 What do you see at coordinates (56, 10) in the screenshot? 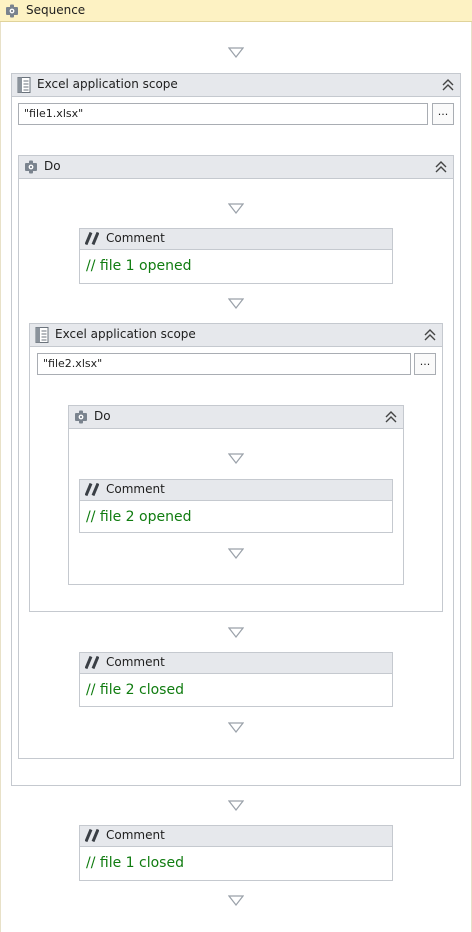
I see `sequence-title: Sequence` at bounding box center [56, 10].